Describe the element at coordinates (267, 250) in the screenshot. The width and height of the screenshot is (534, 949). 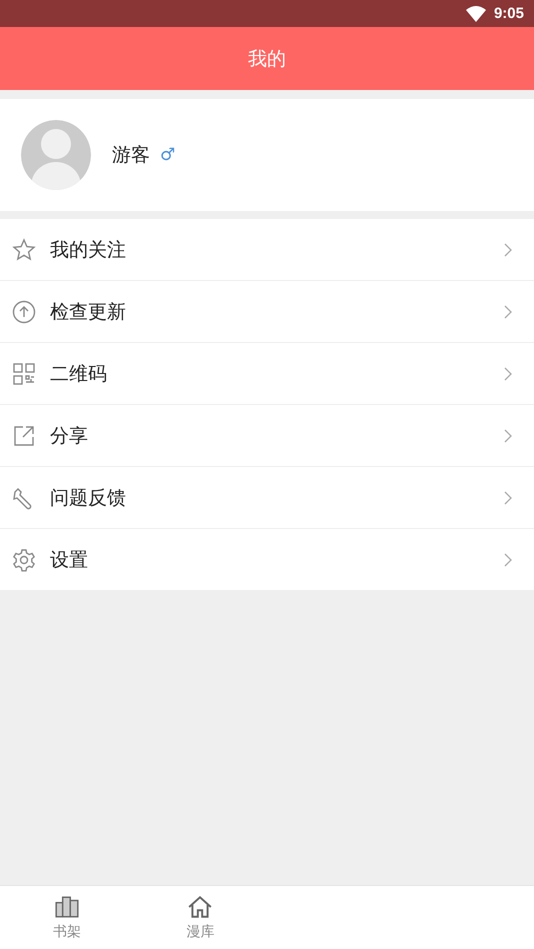
I see `menu-item: 我的关注` at that location.